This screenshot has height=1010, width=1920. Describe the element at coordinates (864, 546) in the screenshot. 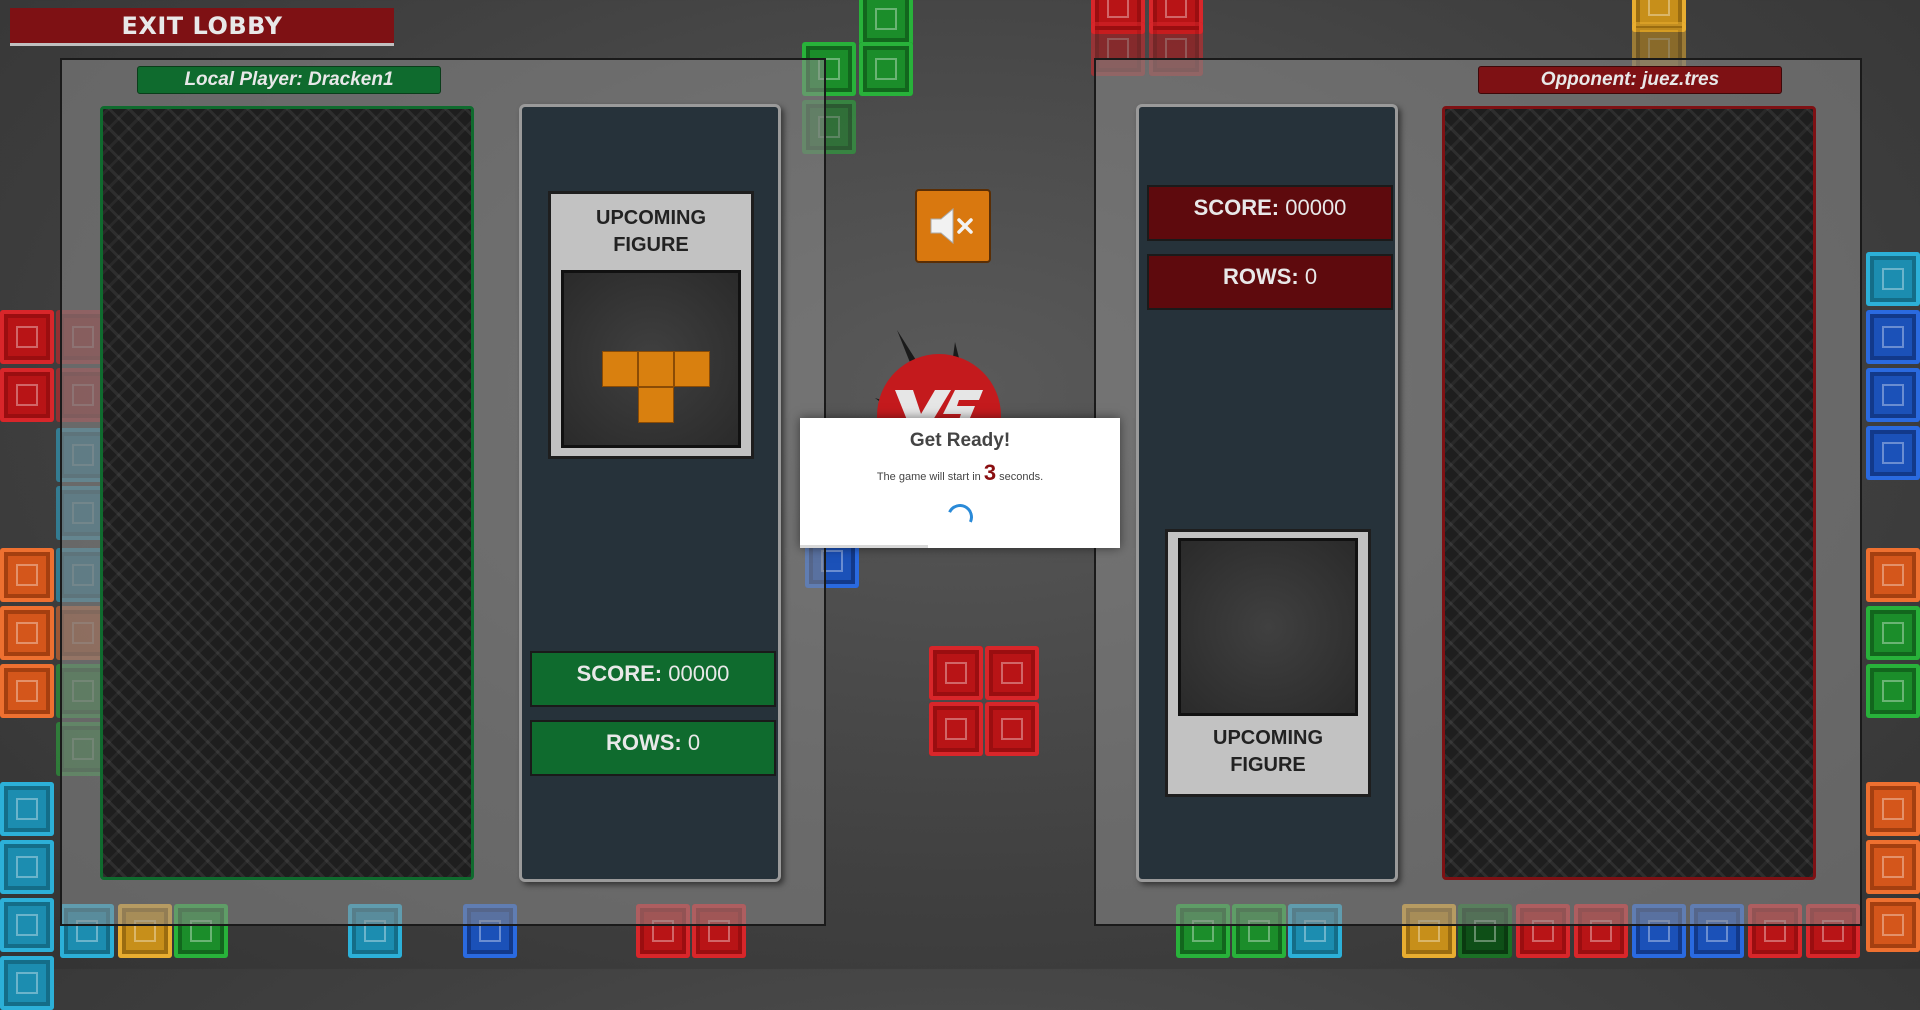

I see `countdown-progress` at that location.